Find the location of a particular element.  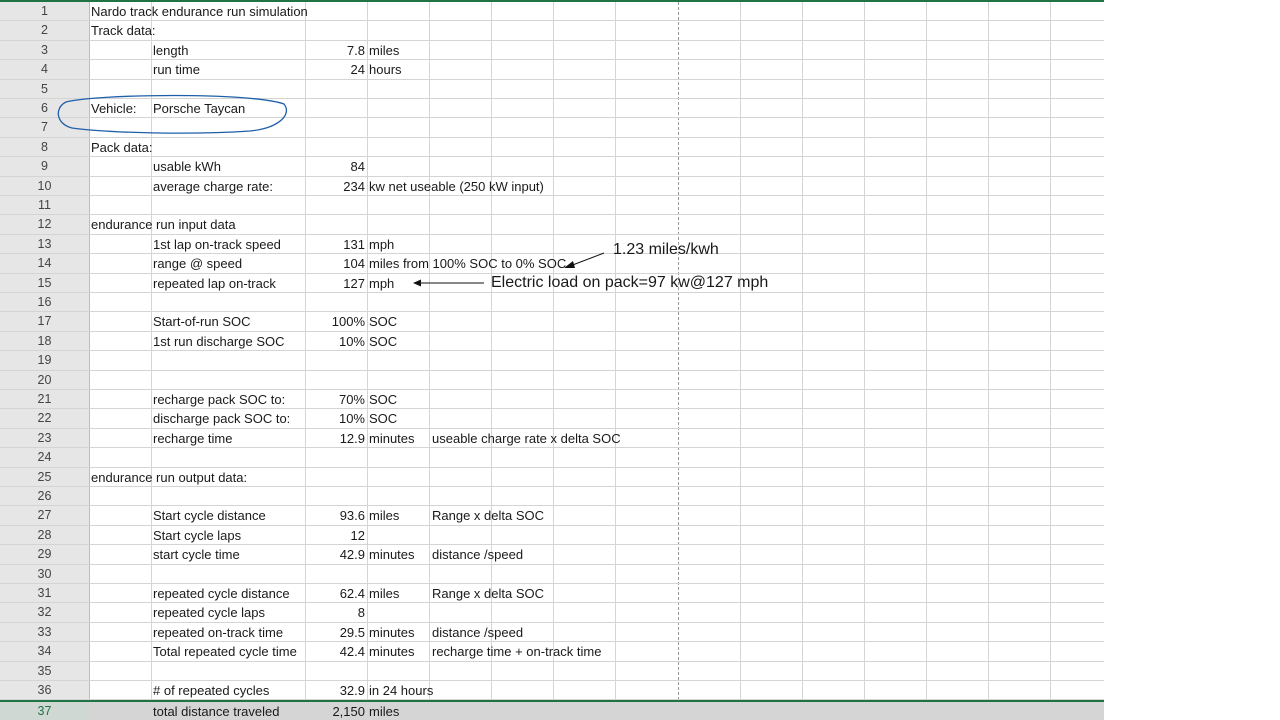

cell-label: range @ speed is located at coordinates (229, 263).